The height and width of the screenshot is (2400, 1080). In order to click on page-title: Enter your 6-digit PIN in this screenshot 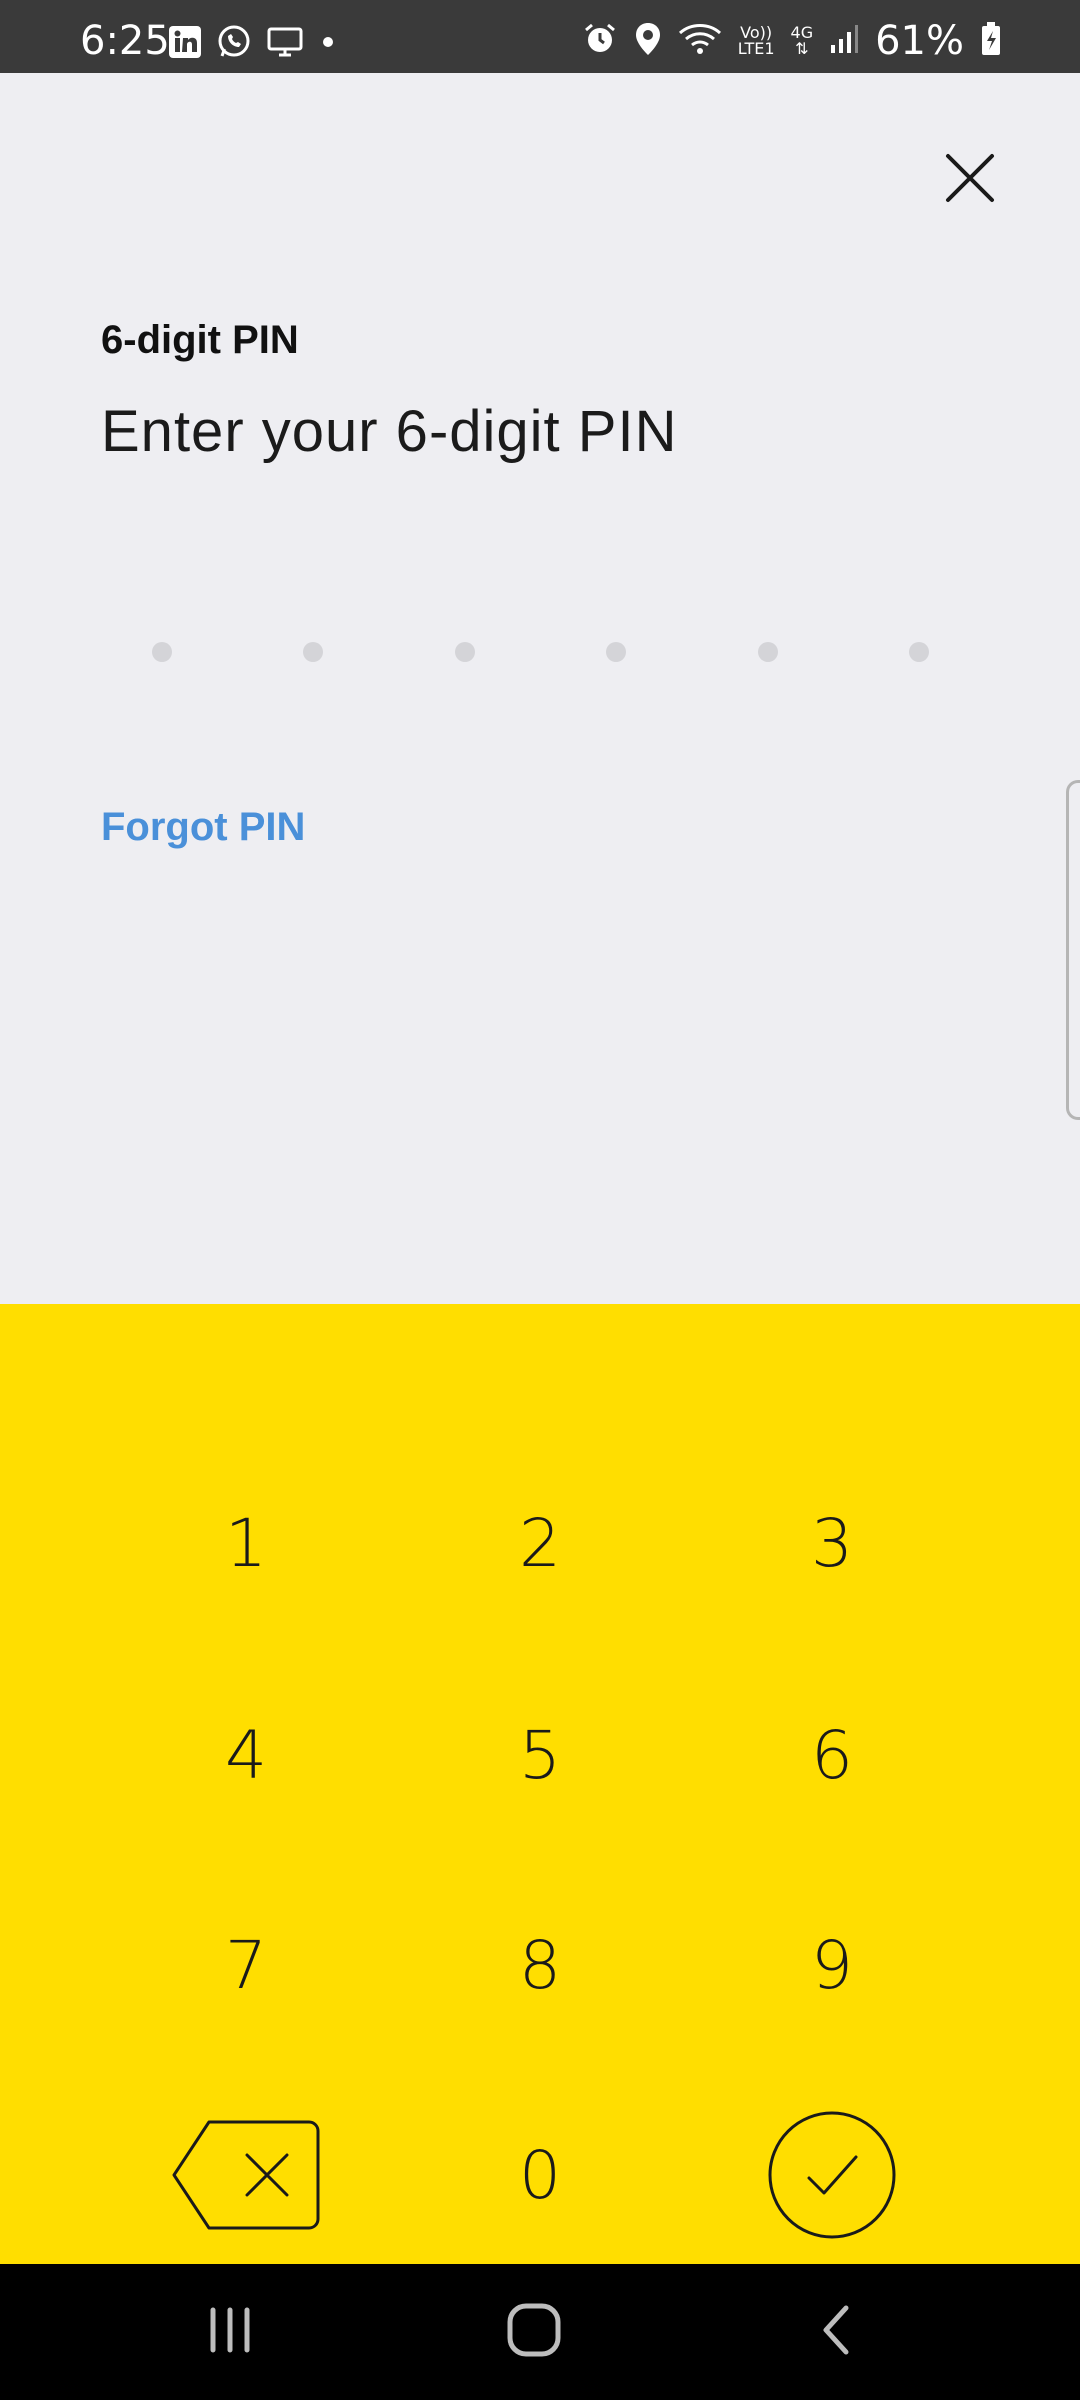, I will do `click(389, 431)`.